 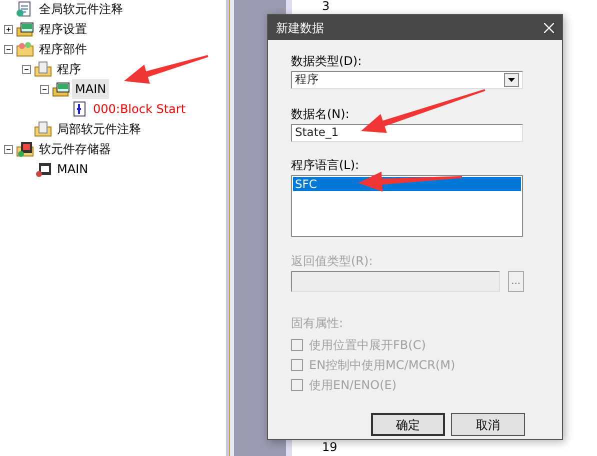 I want to click on checkbox-label: EN控制中使用MC/MCR(M), so click(x=382, y=365).